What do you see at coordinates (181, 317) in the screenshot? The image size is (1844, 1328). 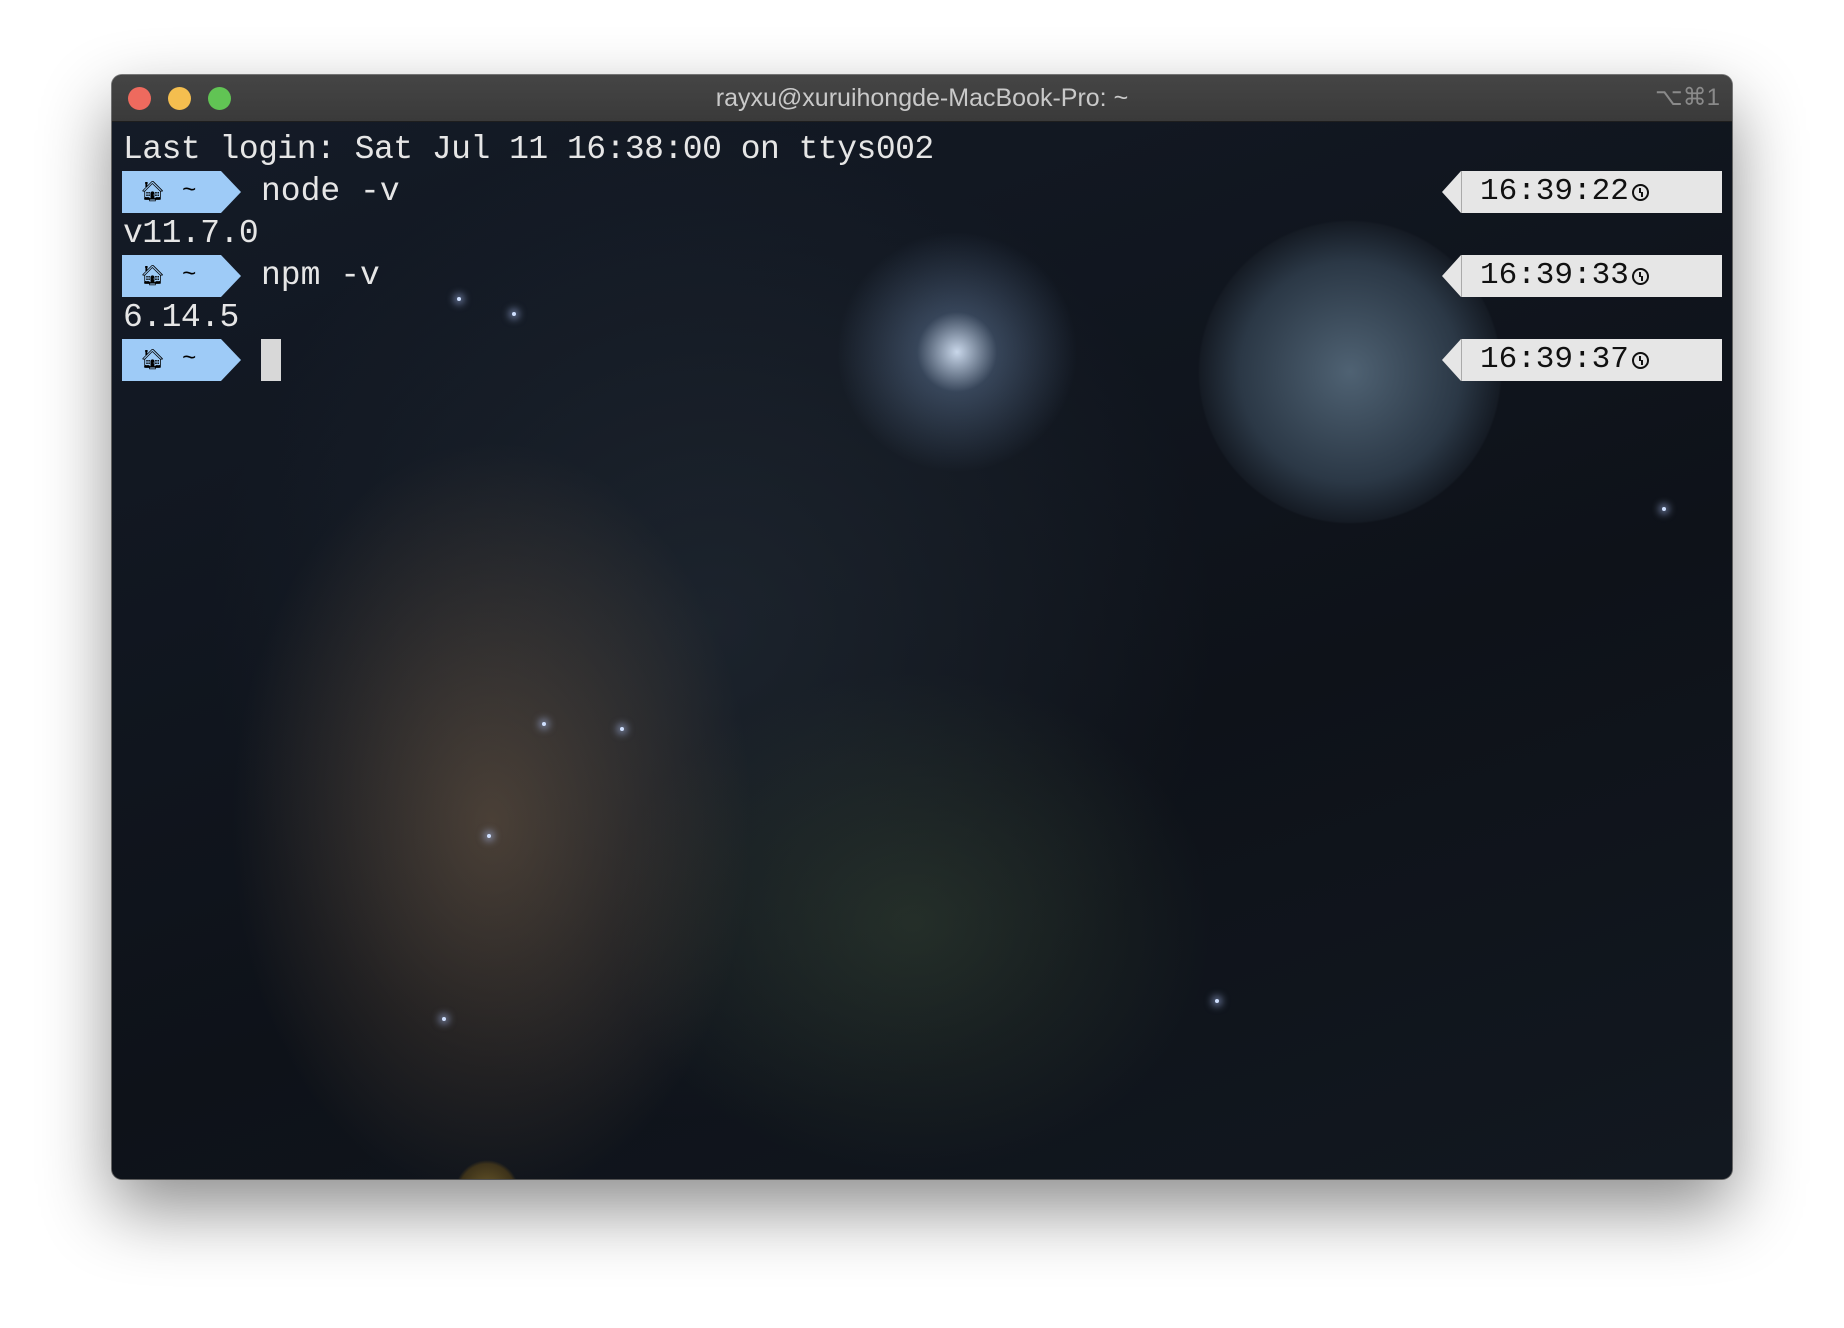 I see `command-output: 6.14.5` at bounding box center [181, 317].